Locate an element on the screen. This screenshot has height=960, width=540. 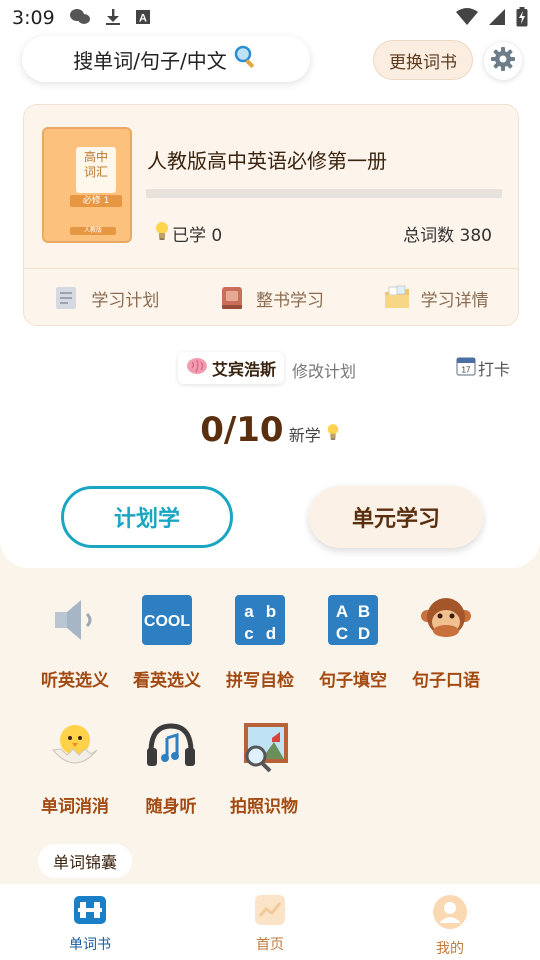
plan-method-label: 艾宾浩斯 is located at coordinates (244, 369).